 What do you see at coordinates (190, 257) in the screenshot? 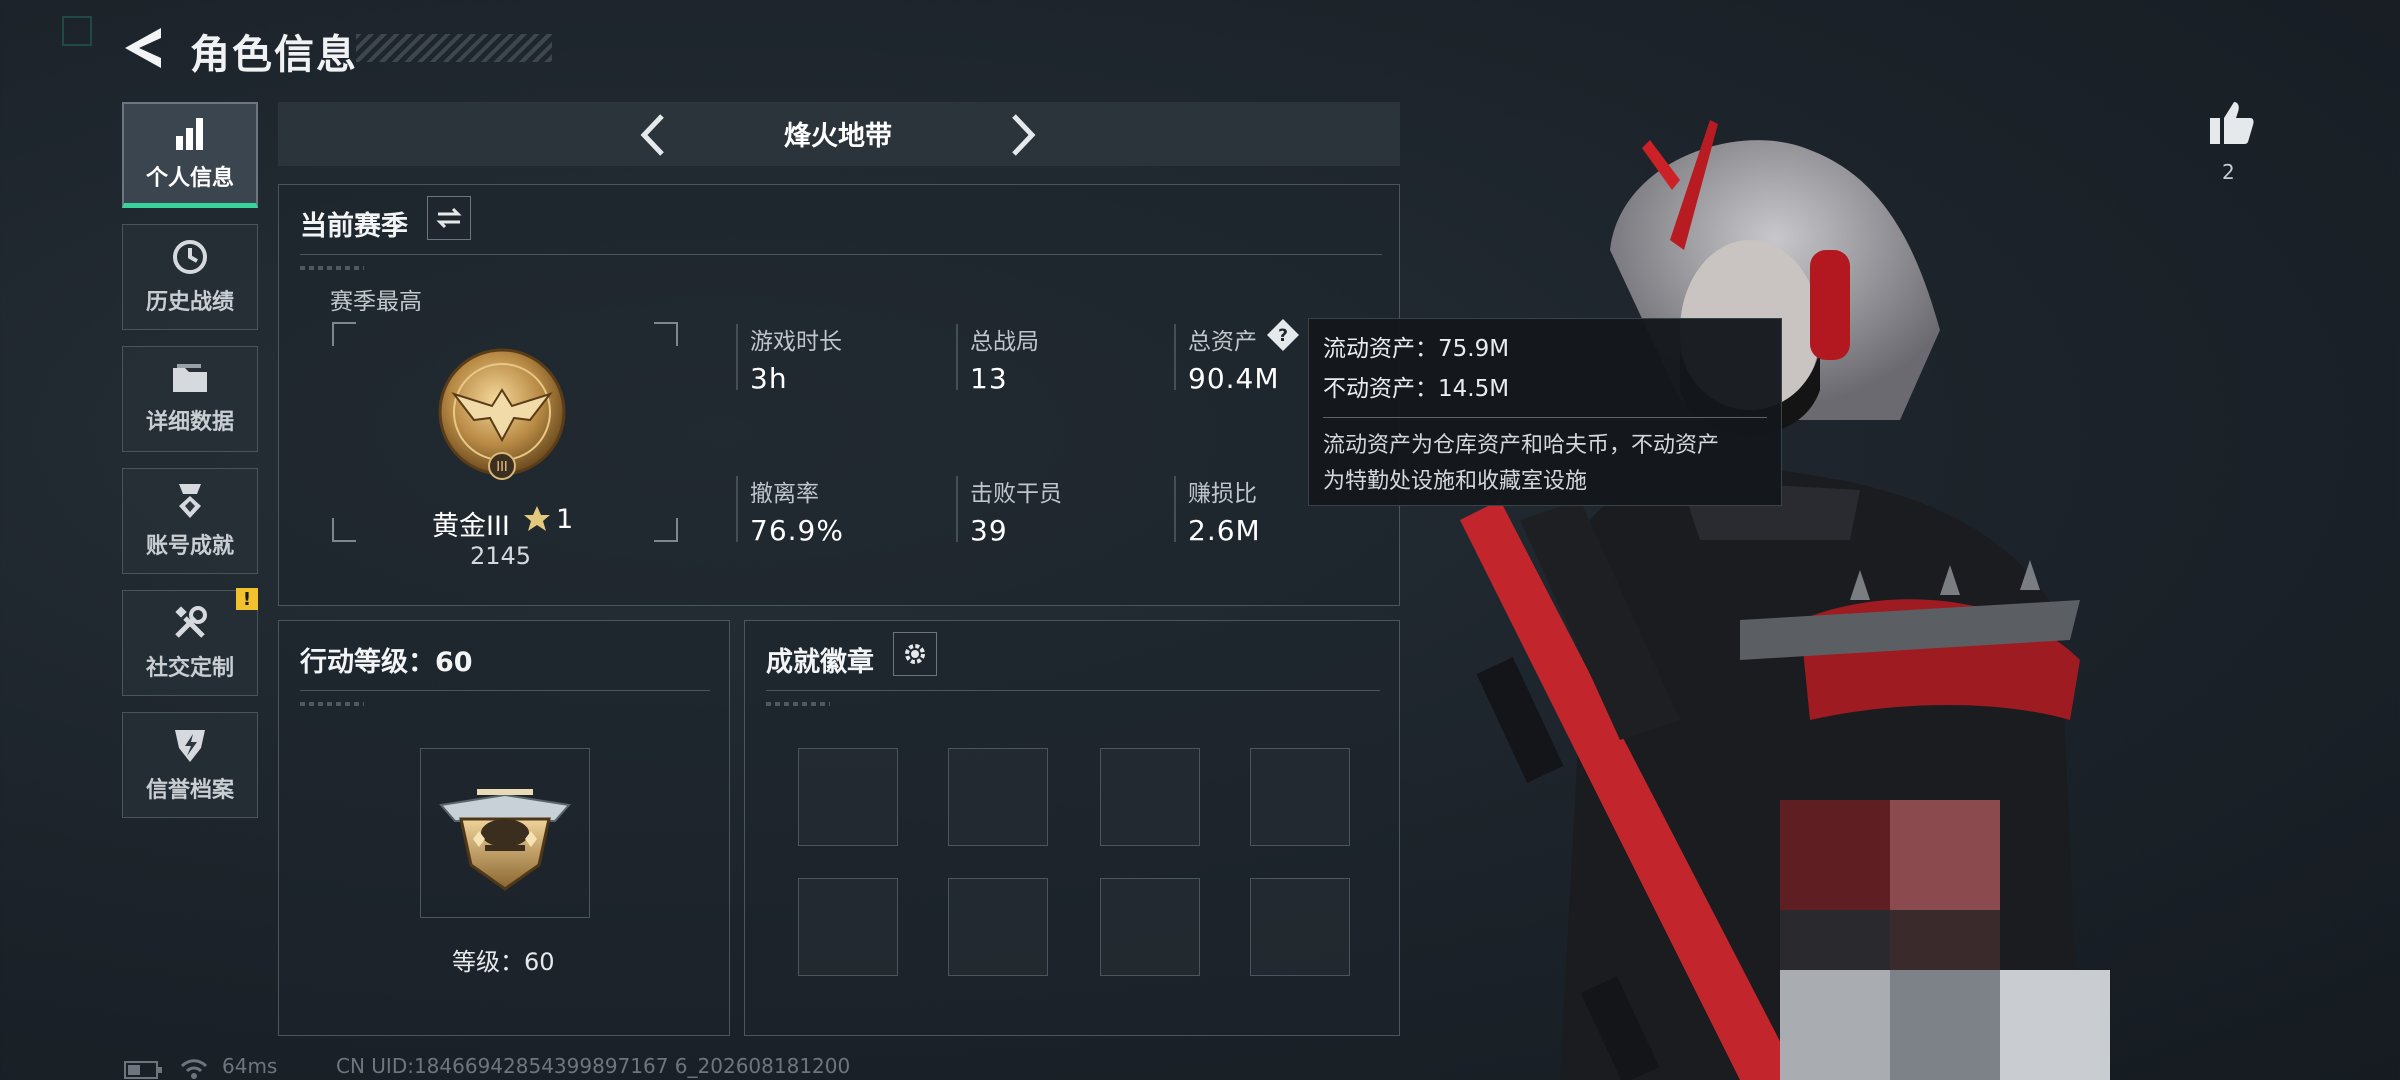
I see `clock-icon` at bounding box center [190, 257].